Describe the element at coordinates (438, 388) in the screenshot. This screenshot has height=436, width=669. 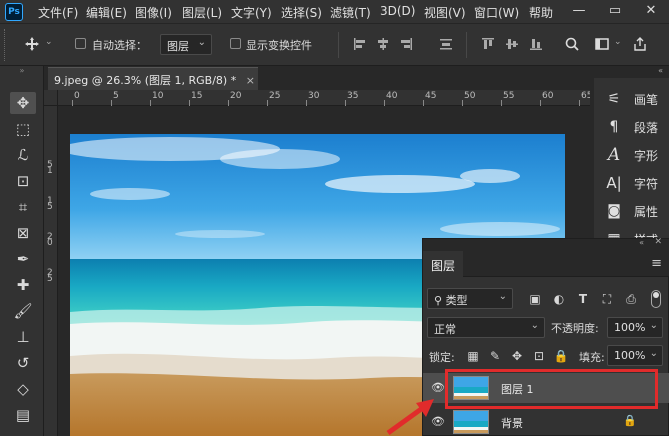
I see `visibility-eye-icon: 👁` at that location.